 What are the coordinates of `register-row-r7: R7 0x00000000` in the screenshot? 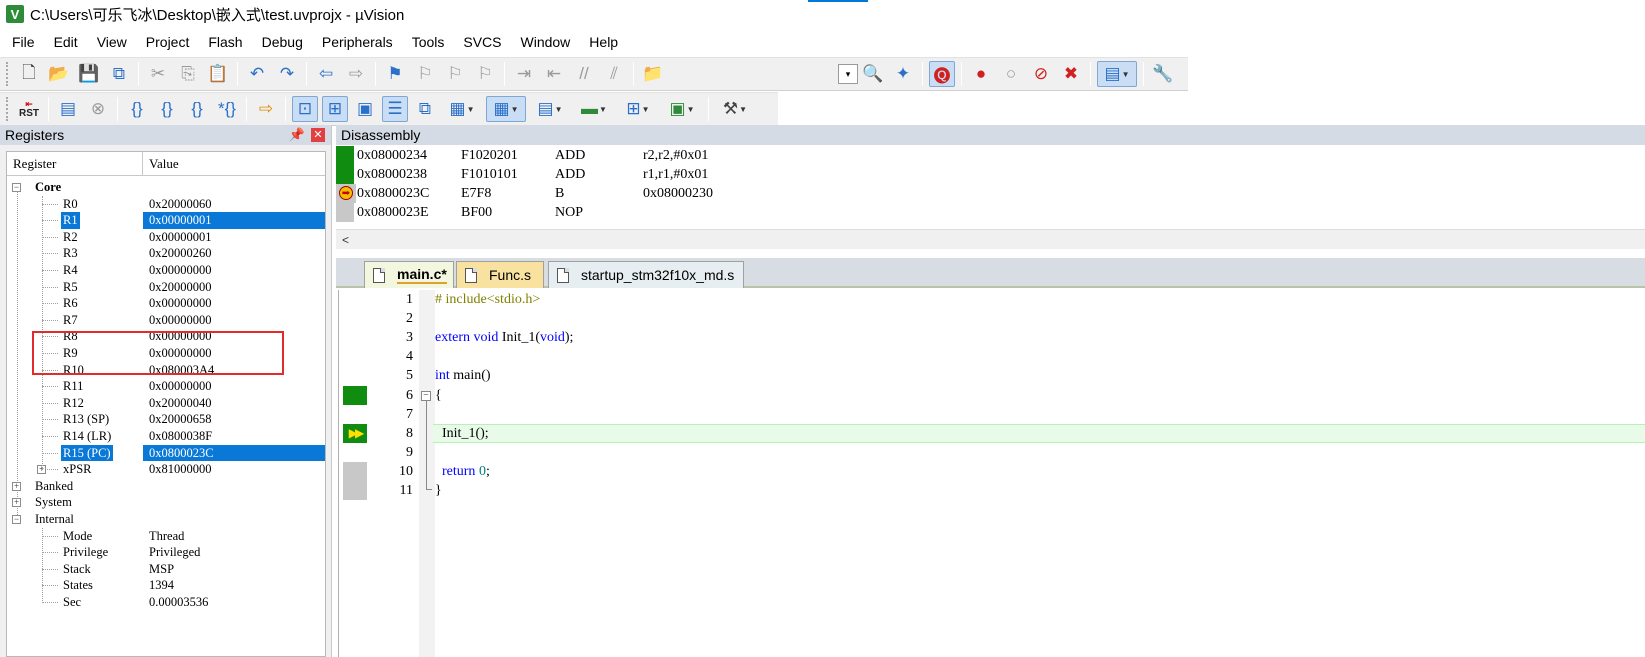 It's located at (166, 320).